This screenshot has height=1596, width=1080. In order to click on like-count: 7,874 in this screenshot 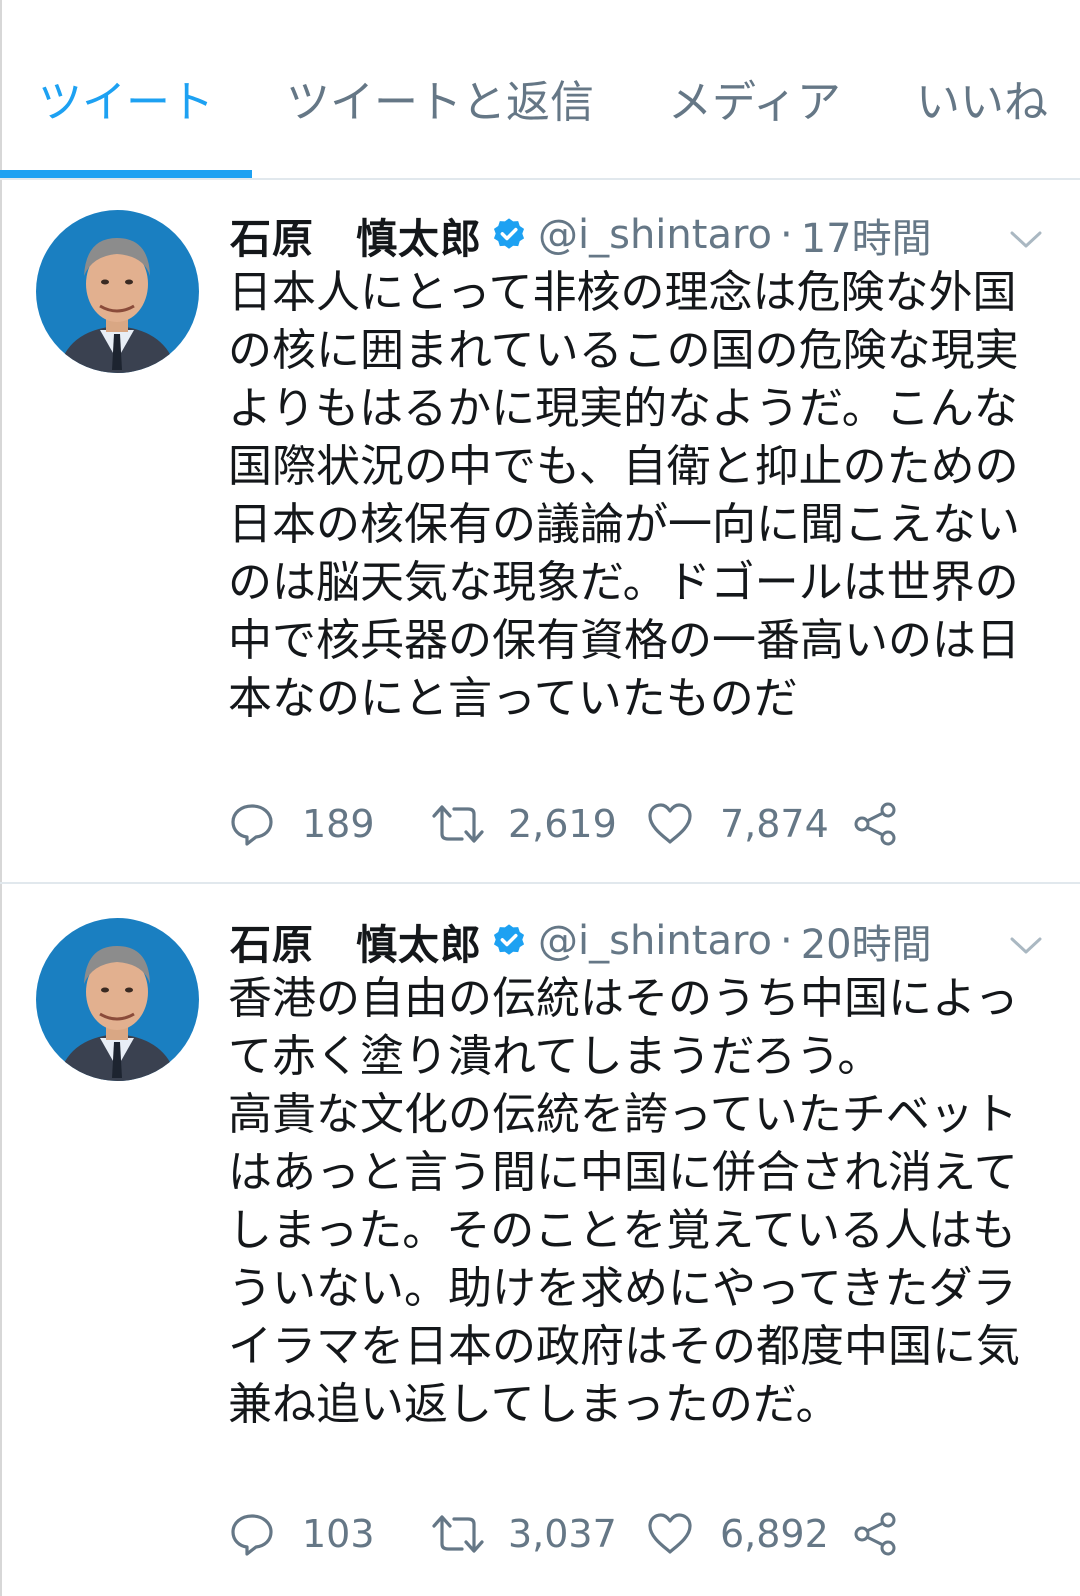, I will do `click(774, 824)`.